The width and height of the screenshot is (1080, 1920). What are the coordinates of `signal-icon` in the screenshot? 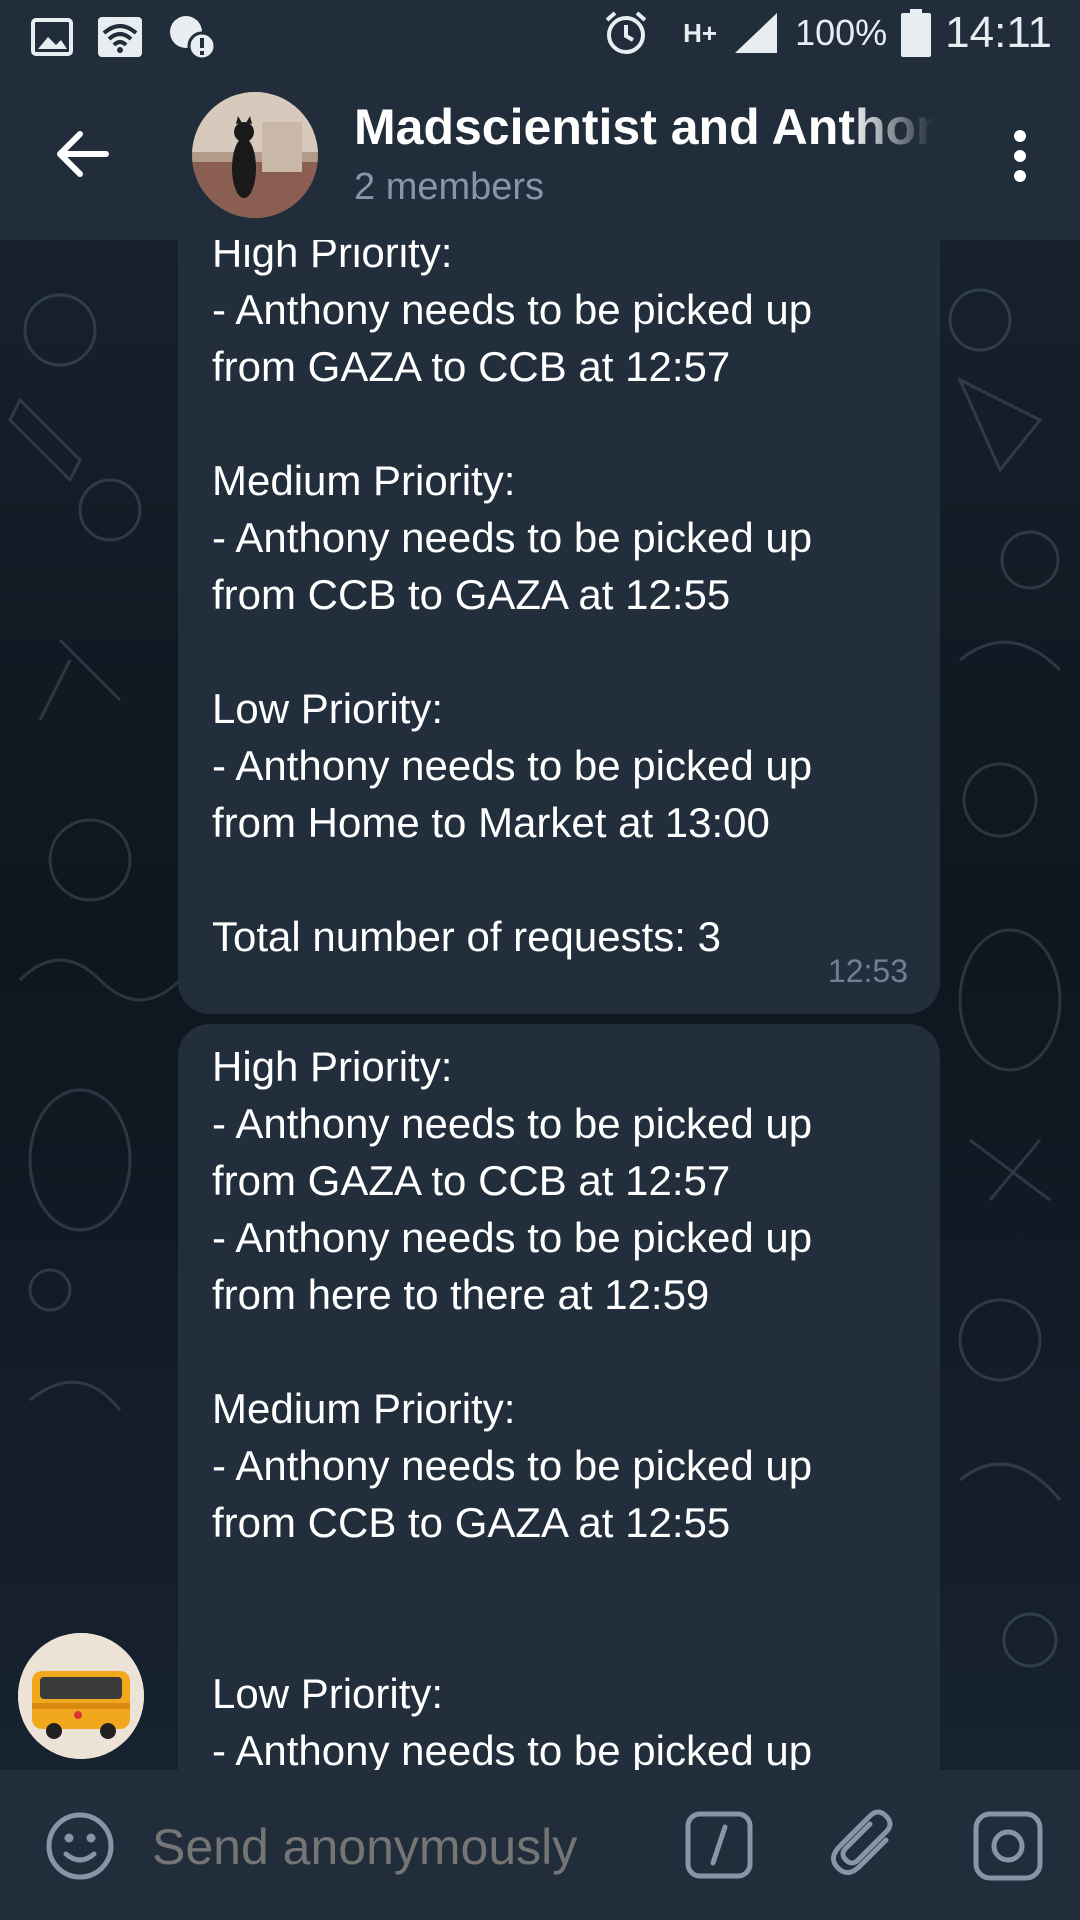 It's located at (756, 33).